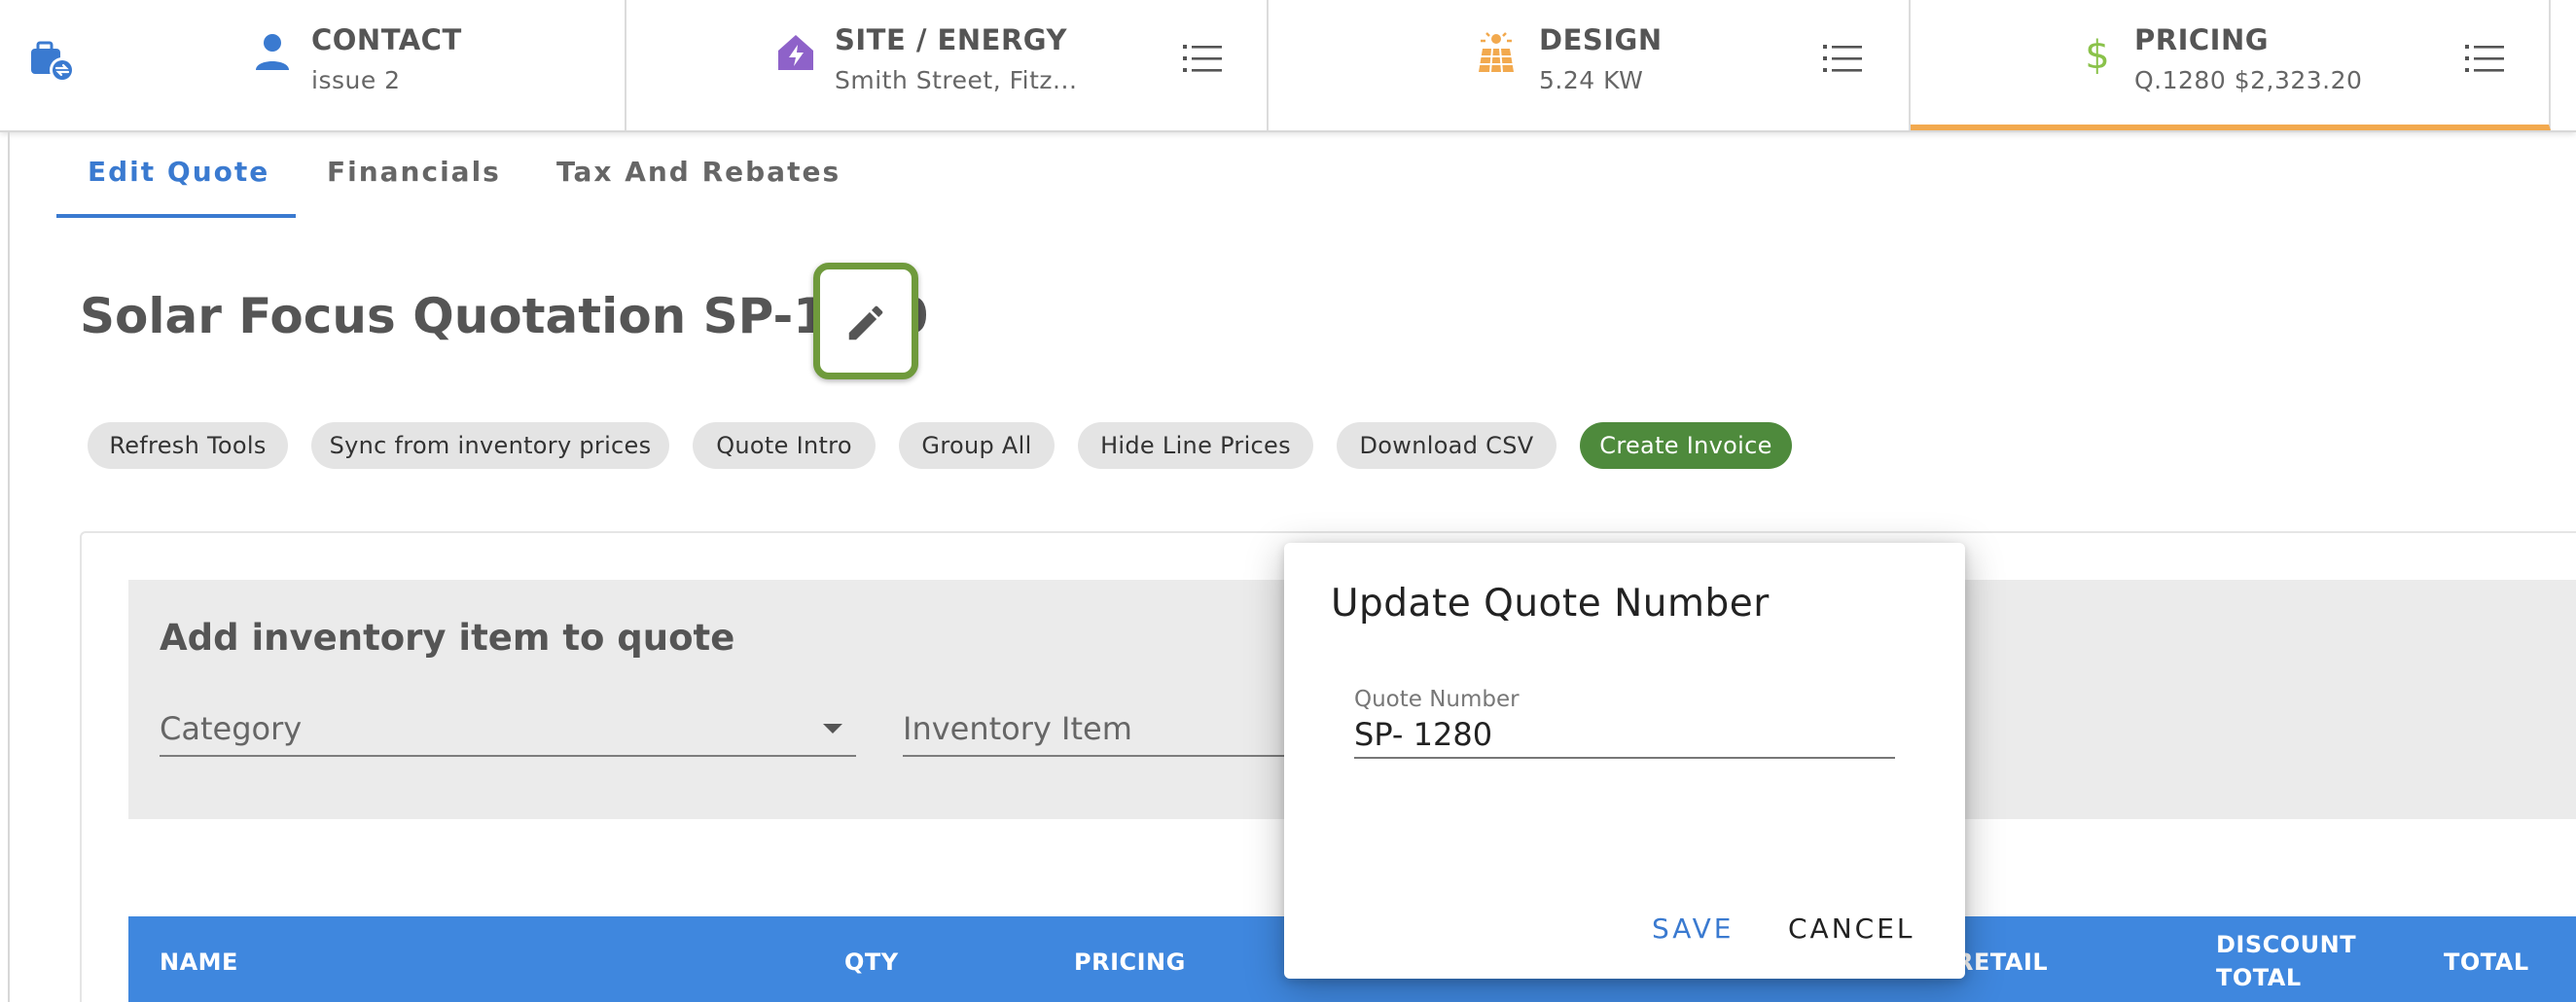  Describe the element at coordinates (1496, 52) in the screenshot. I see `solar-panel-icon` at that location.